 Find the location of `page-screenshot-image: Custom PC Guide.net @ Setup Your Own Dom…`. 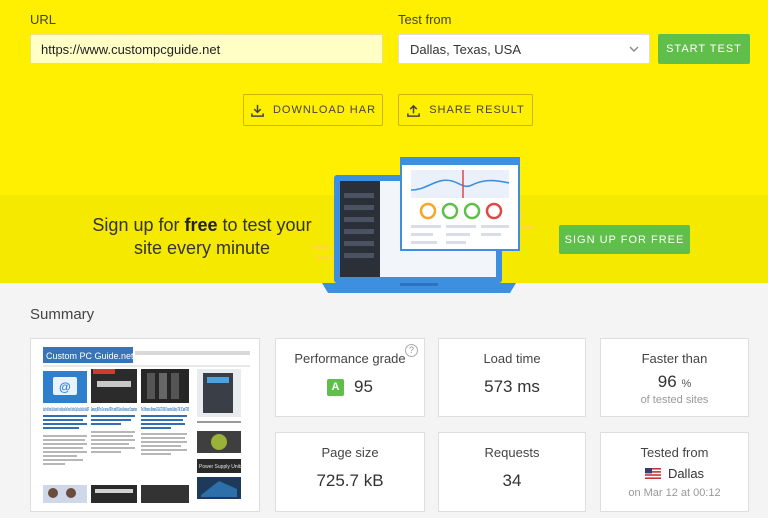

page-screenshot-image: Custom PC Guide.net @ Setup Your Own Dom… is located at coordinates (145, 425).